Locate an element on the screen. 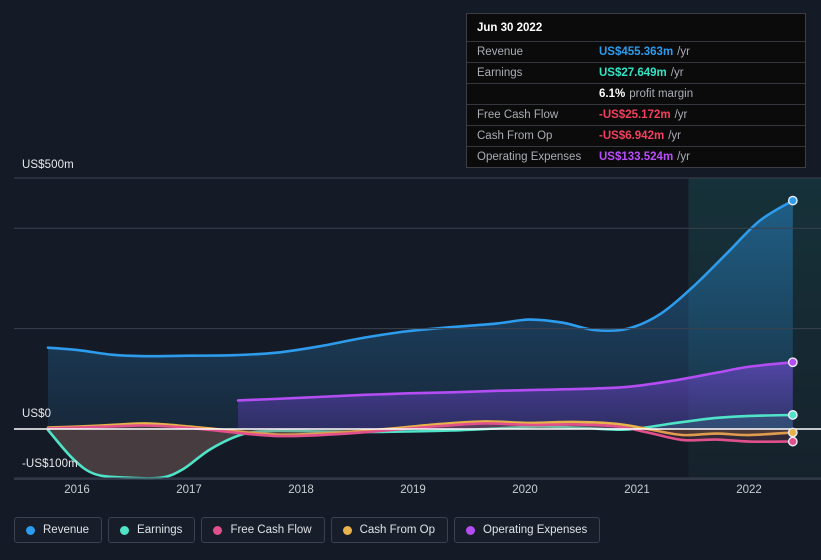 The width and height of the screenshot is (821, 560). x-axis-tick-2019: 2019 is located at coordinates (413, 490).